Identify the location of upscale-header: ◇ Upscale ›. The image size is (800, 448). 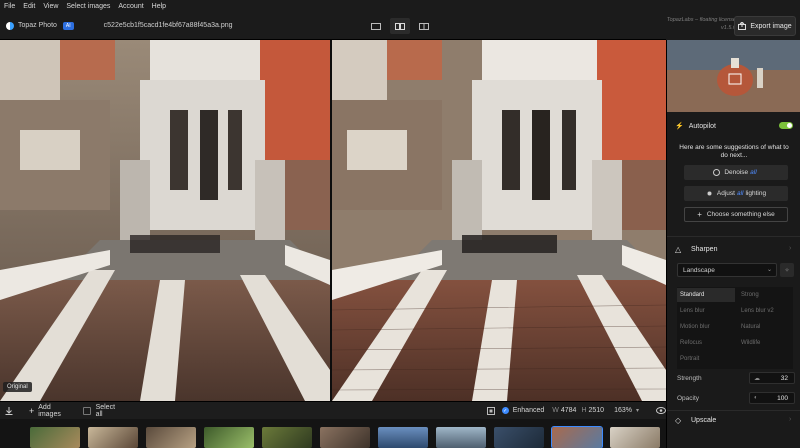
(733, 422).